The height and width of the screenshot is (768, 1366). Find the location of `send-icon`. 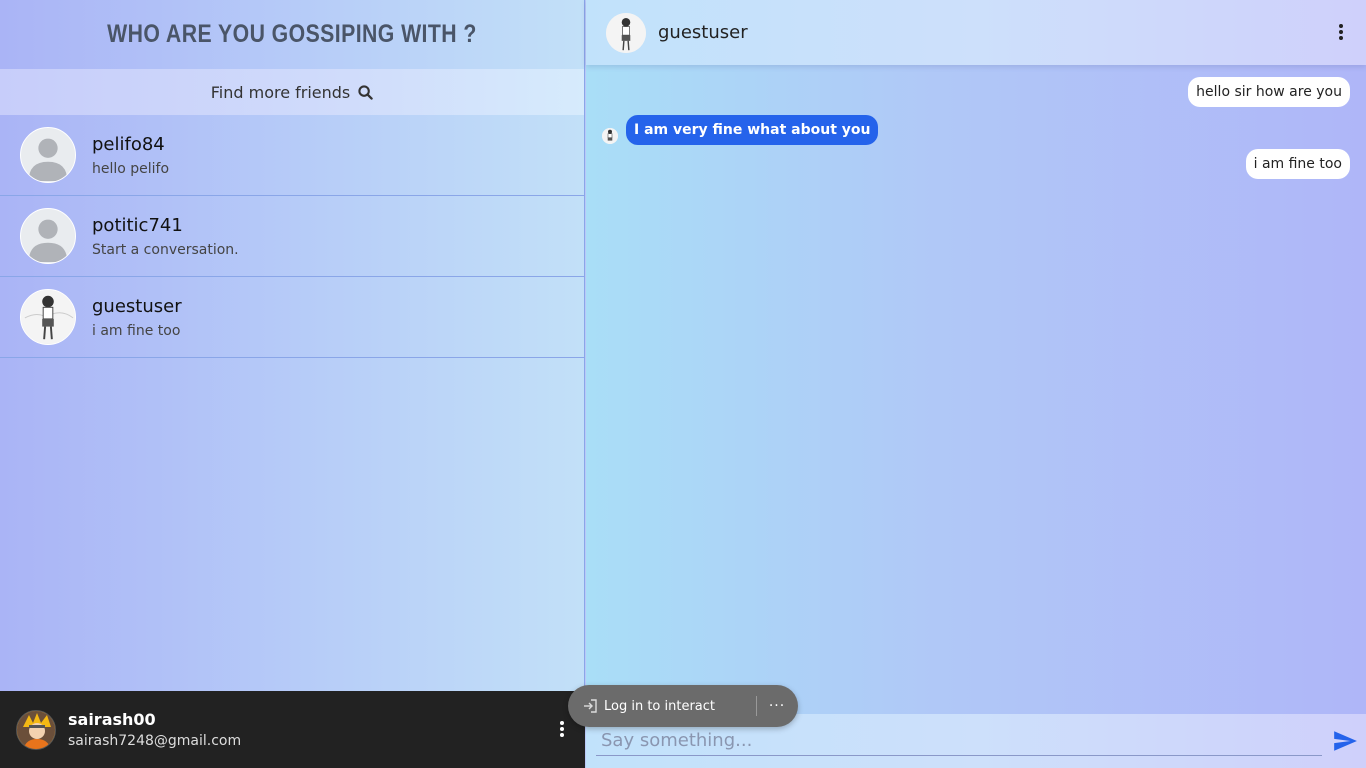

send-icon is located at coordinates (1345, 743).